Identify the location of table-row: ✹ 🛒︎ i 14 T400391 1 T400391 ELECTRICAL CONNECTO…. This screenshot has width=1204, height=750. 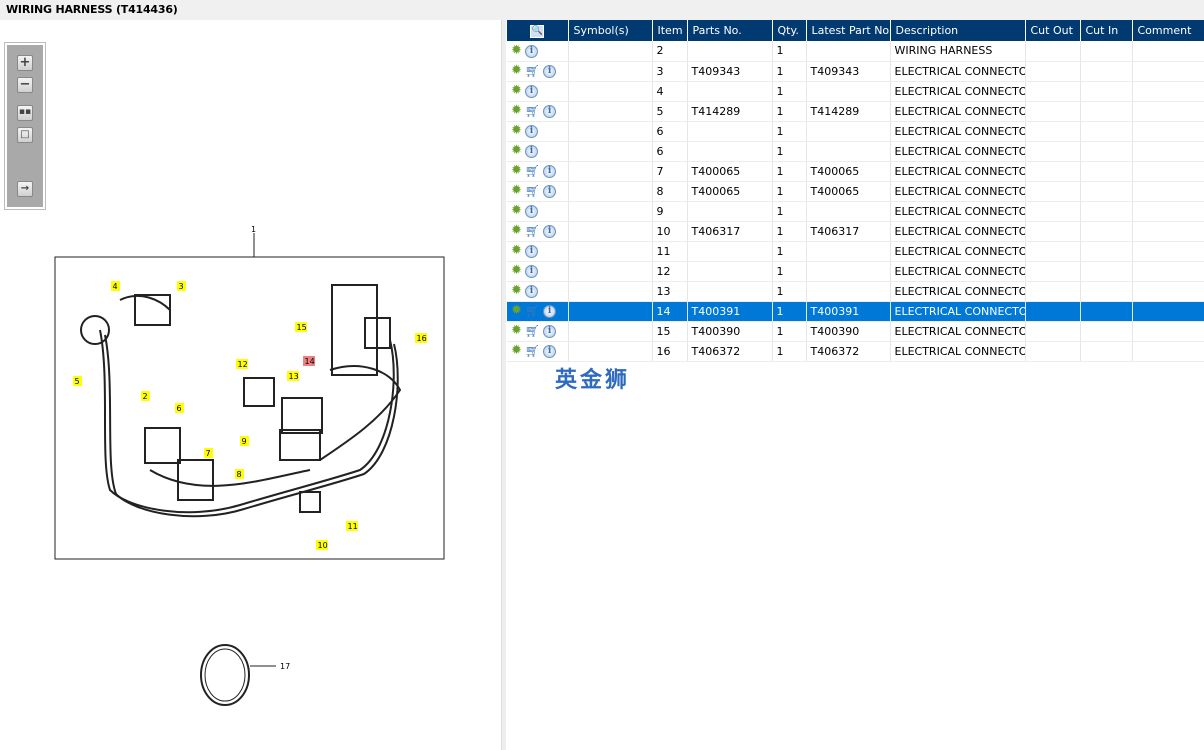
(855, 311).